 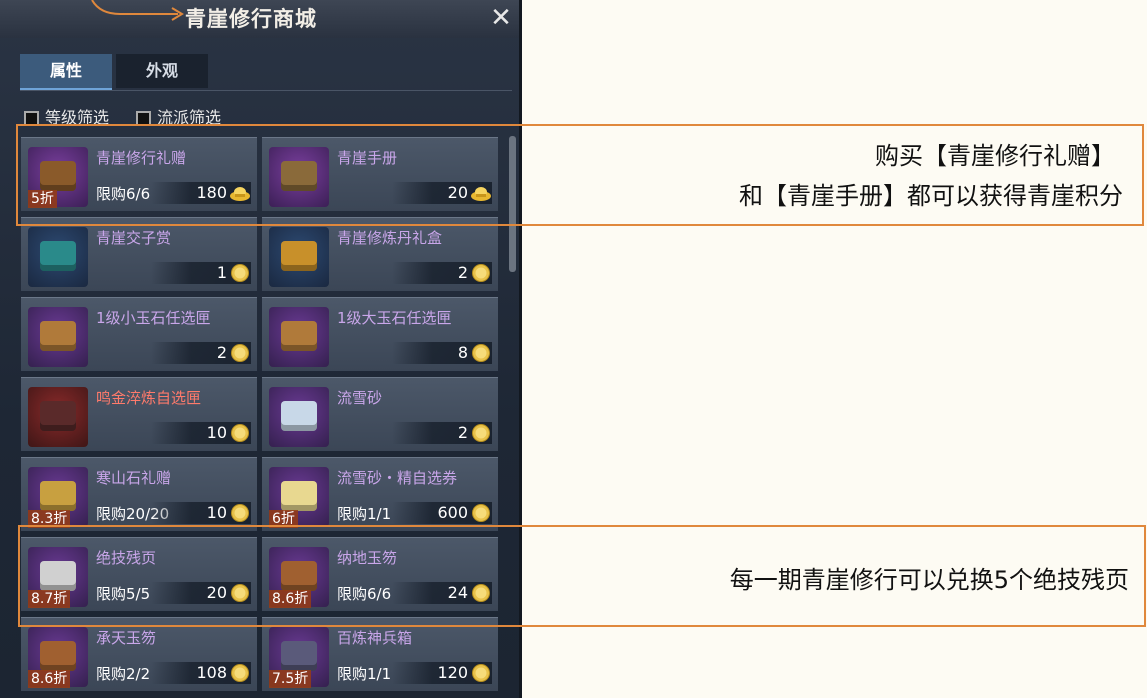 I want to click on title-bar: 青崖修行商城 ✕, so click(x=259, y=19).